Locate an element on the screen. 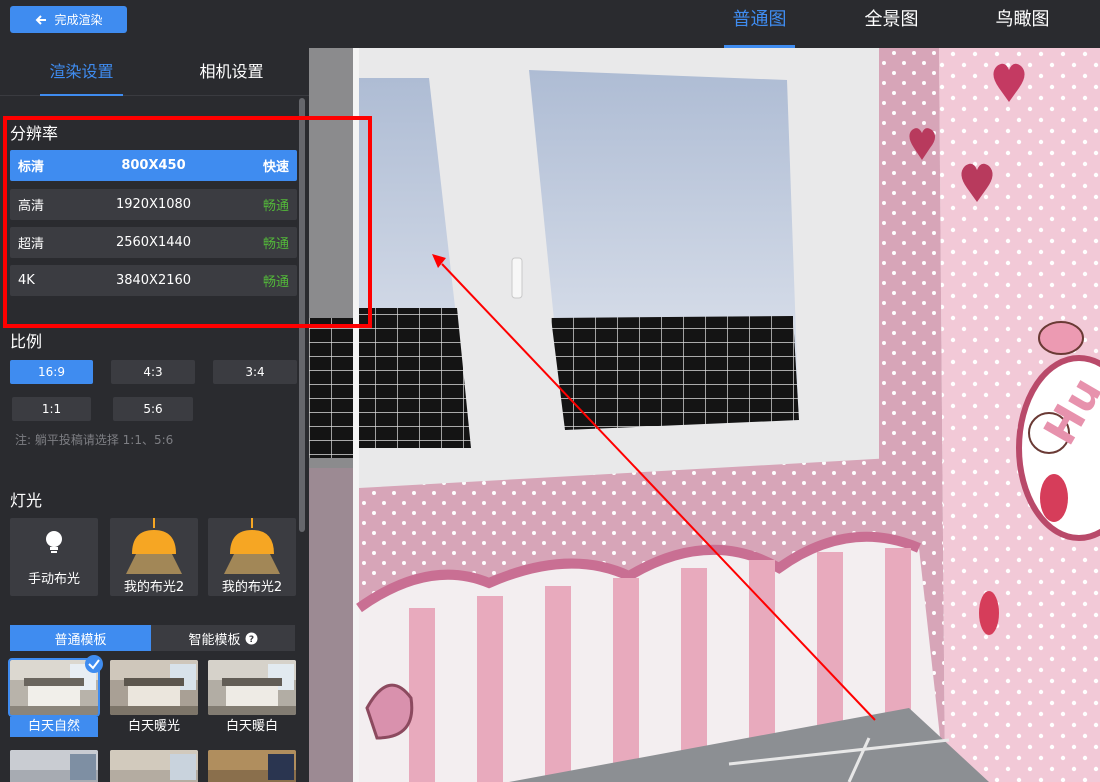 This screenshot has width=1100, height=782. resolution-size: 1920X1080 is located at coordinates (153, 204).